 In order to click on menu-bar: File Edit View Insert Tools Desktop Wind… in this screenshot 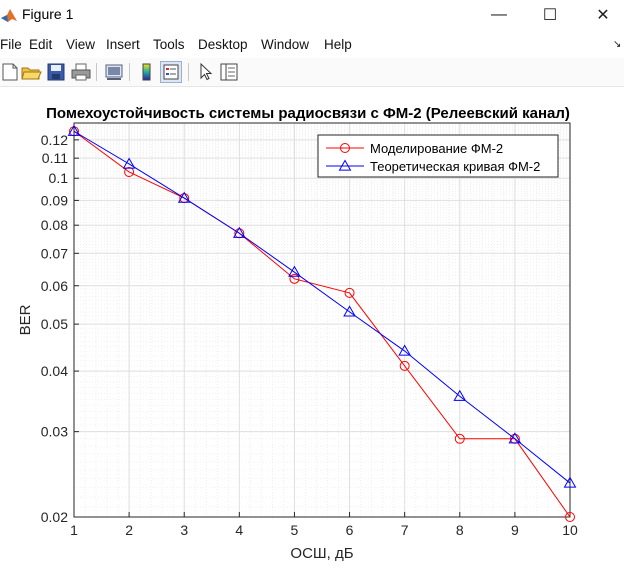, I will do `click(312, 44)`.